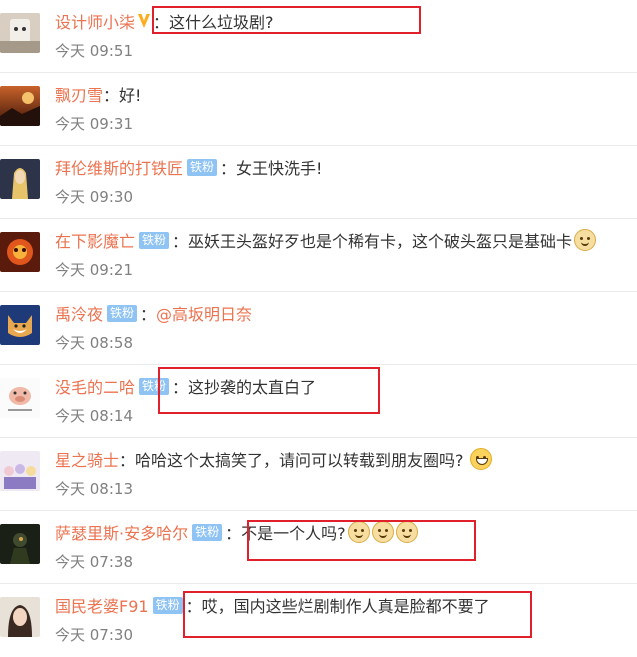  I want to click on comment-item: 星之骑士 ： 哈哈这个太搞笑了，请问可以转载到朋友圈吗? 今天 08:13, so click(318, 474).